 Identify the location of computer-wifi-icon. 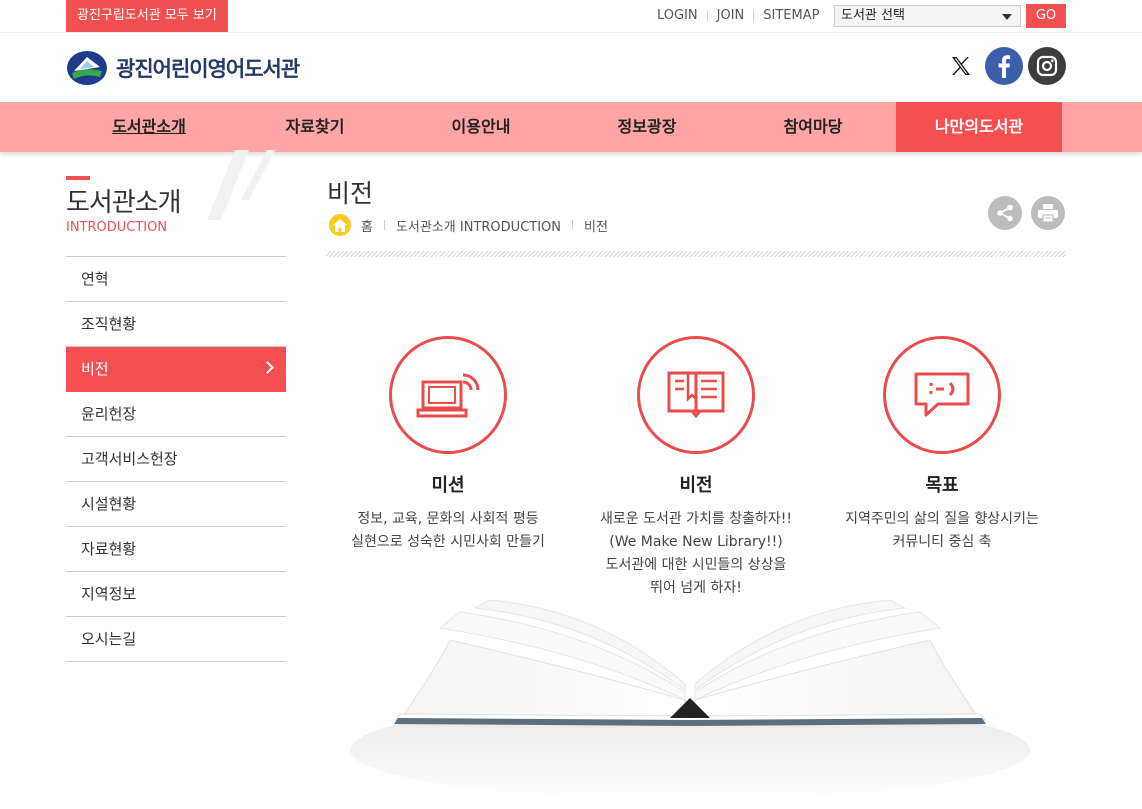
(448, 395).